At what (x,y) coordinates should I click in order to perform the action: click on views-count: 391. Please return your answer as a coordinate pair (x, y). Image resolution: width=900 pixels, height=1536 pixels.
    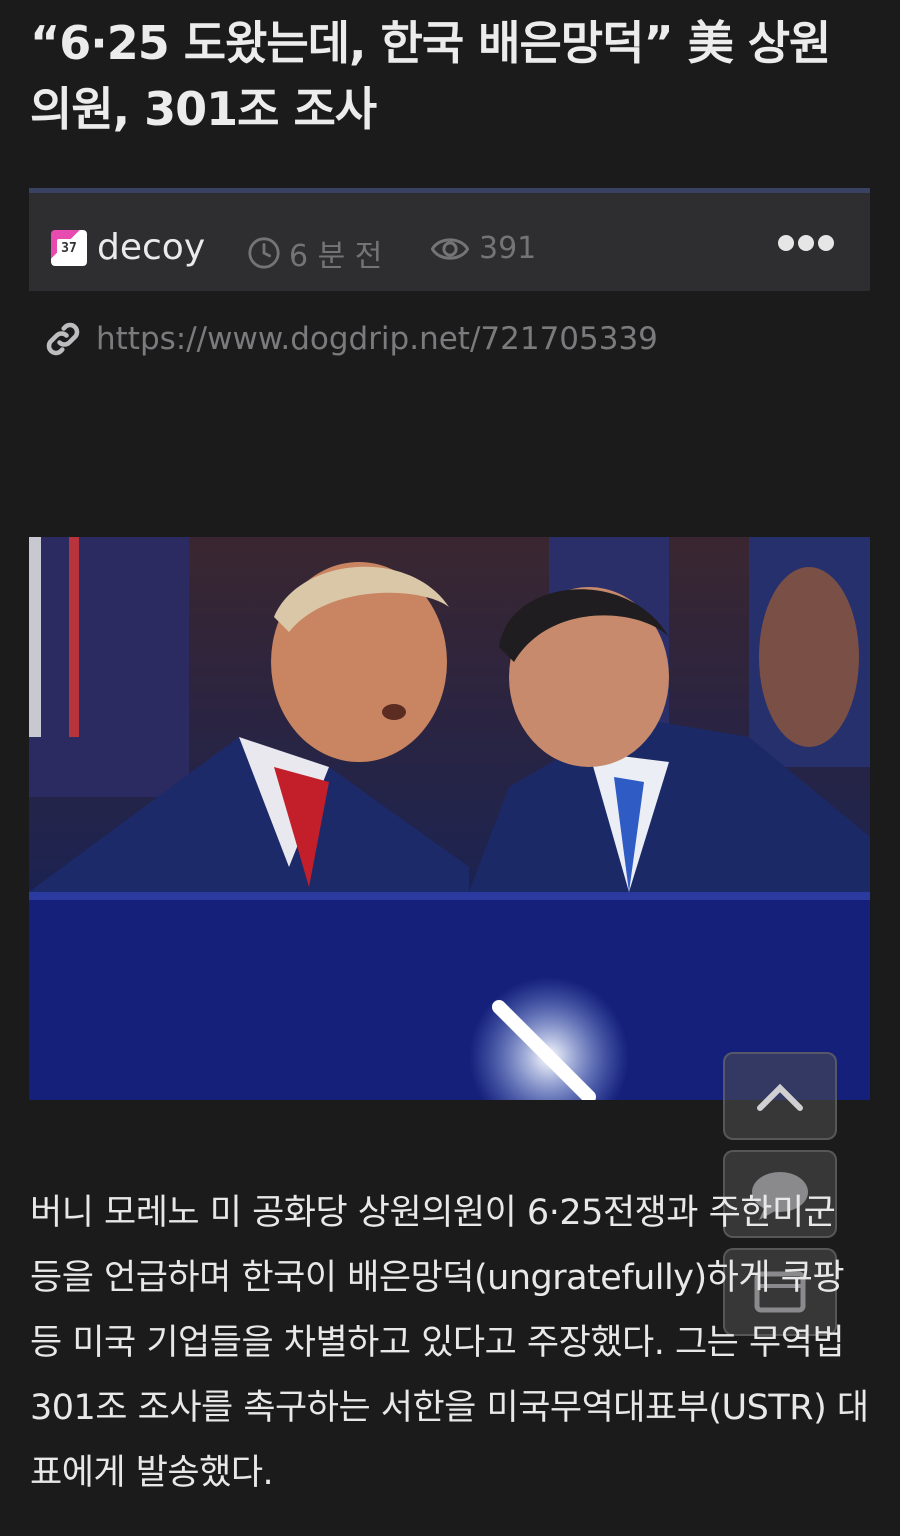
    Looking at the image, I should click on (508, 248).